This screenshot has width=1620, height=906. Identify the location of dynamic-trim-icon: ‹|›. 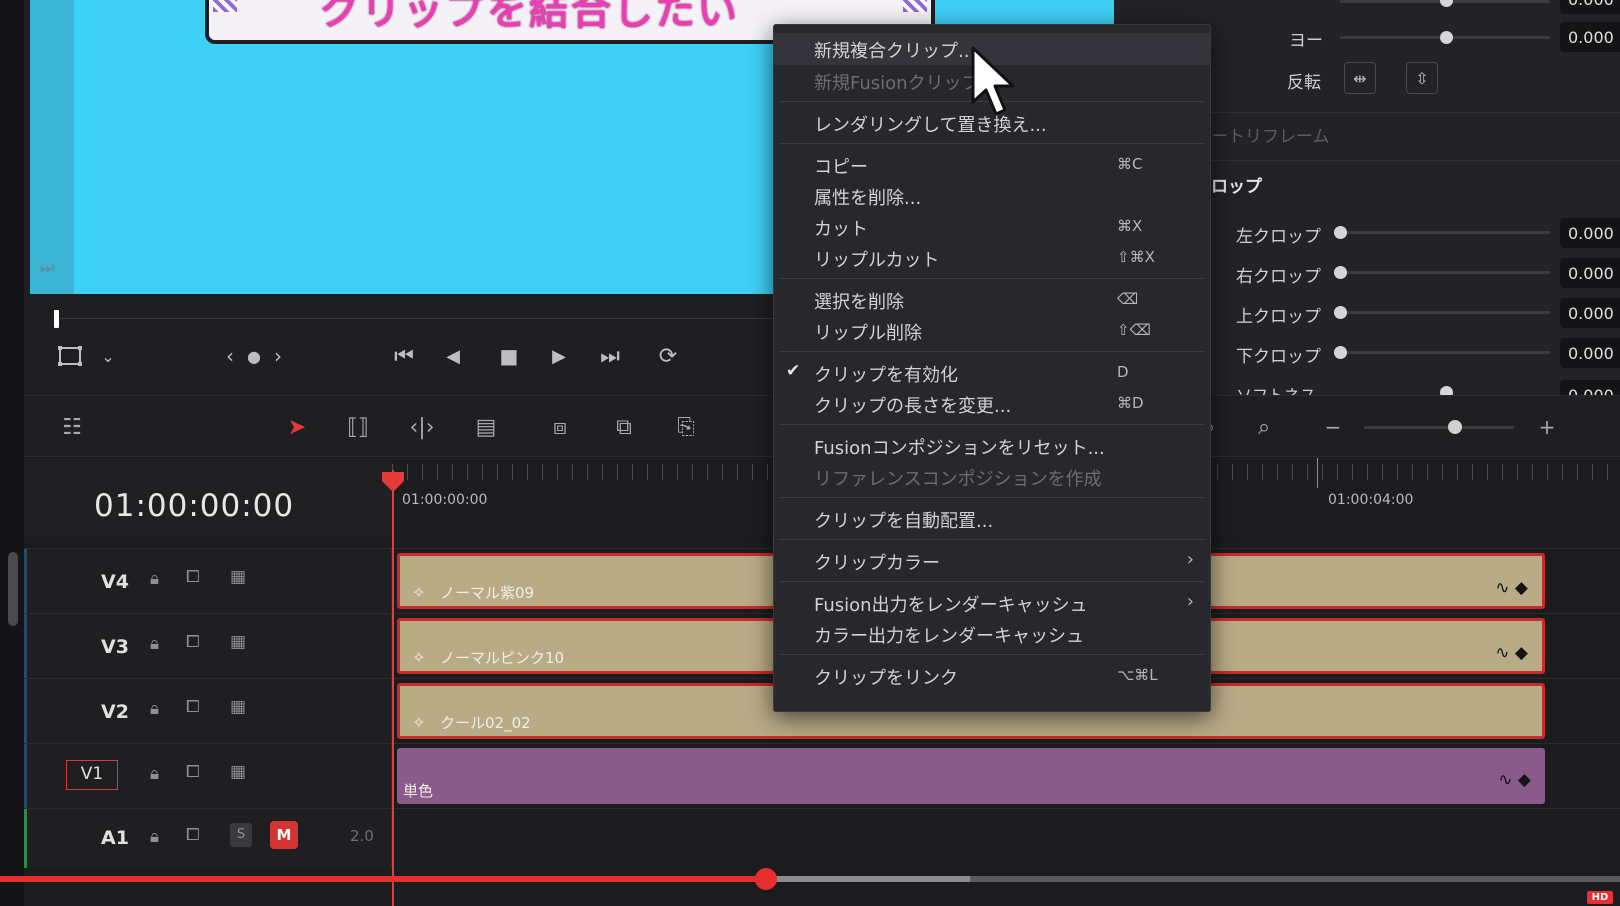
(422, 427).